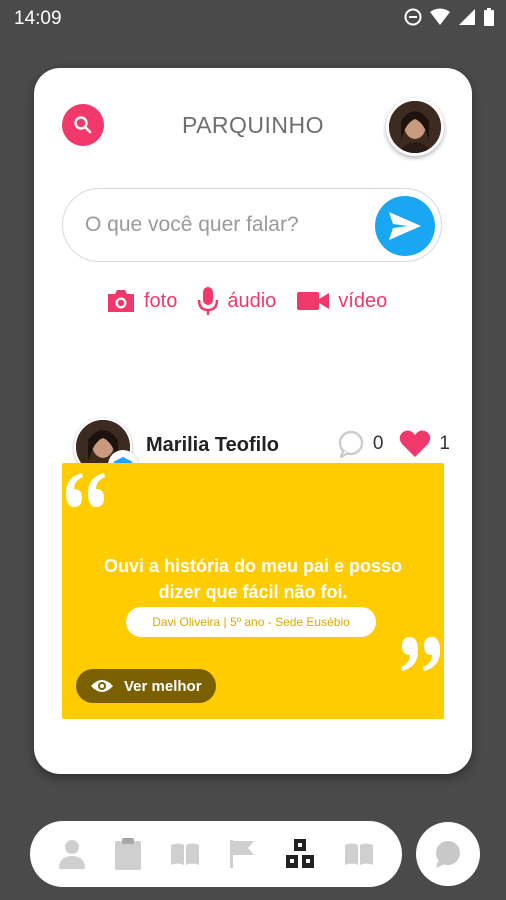  Describe the element at coordinates (102, 686) in the screenshot. I see `eye-icon` at that location.